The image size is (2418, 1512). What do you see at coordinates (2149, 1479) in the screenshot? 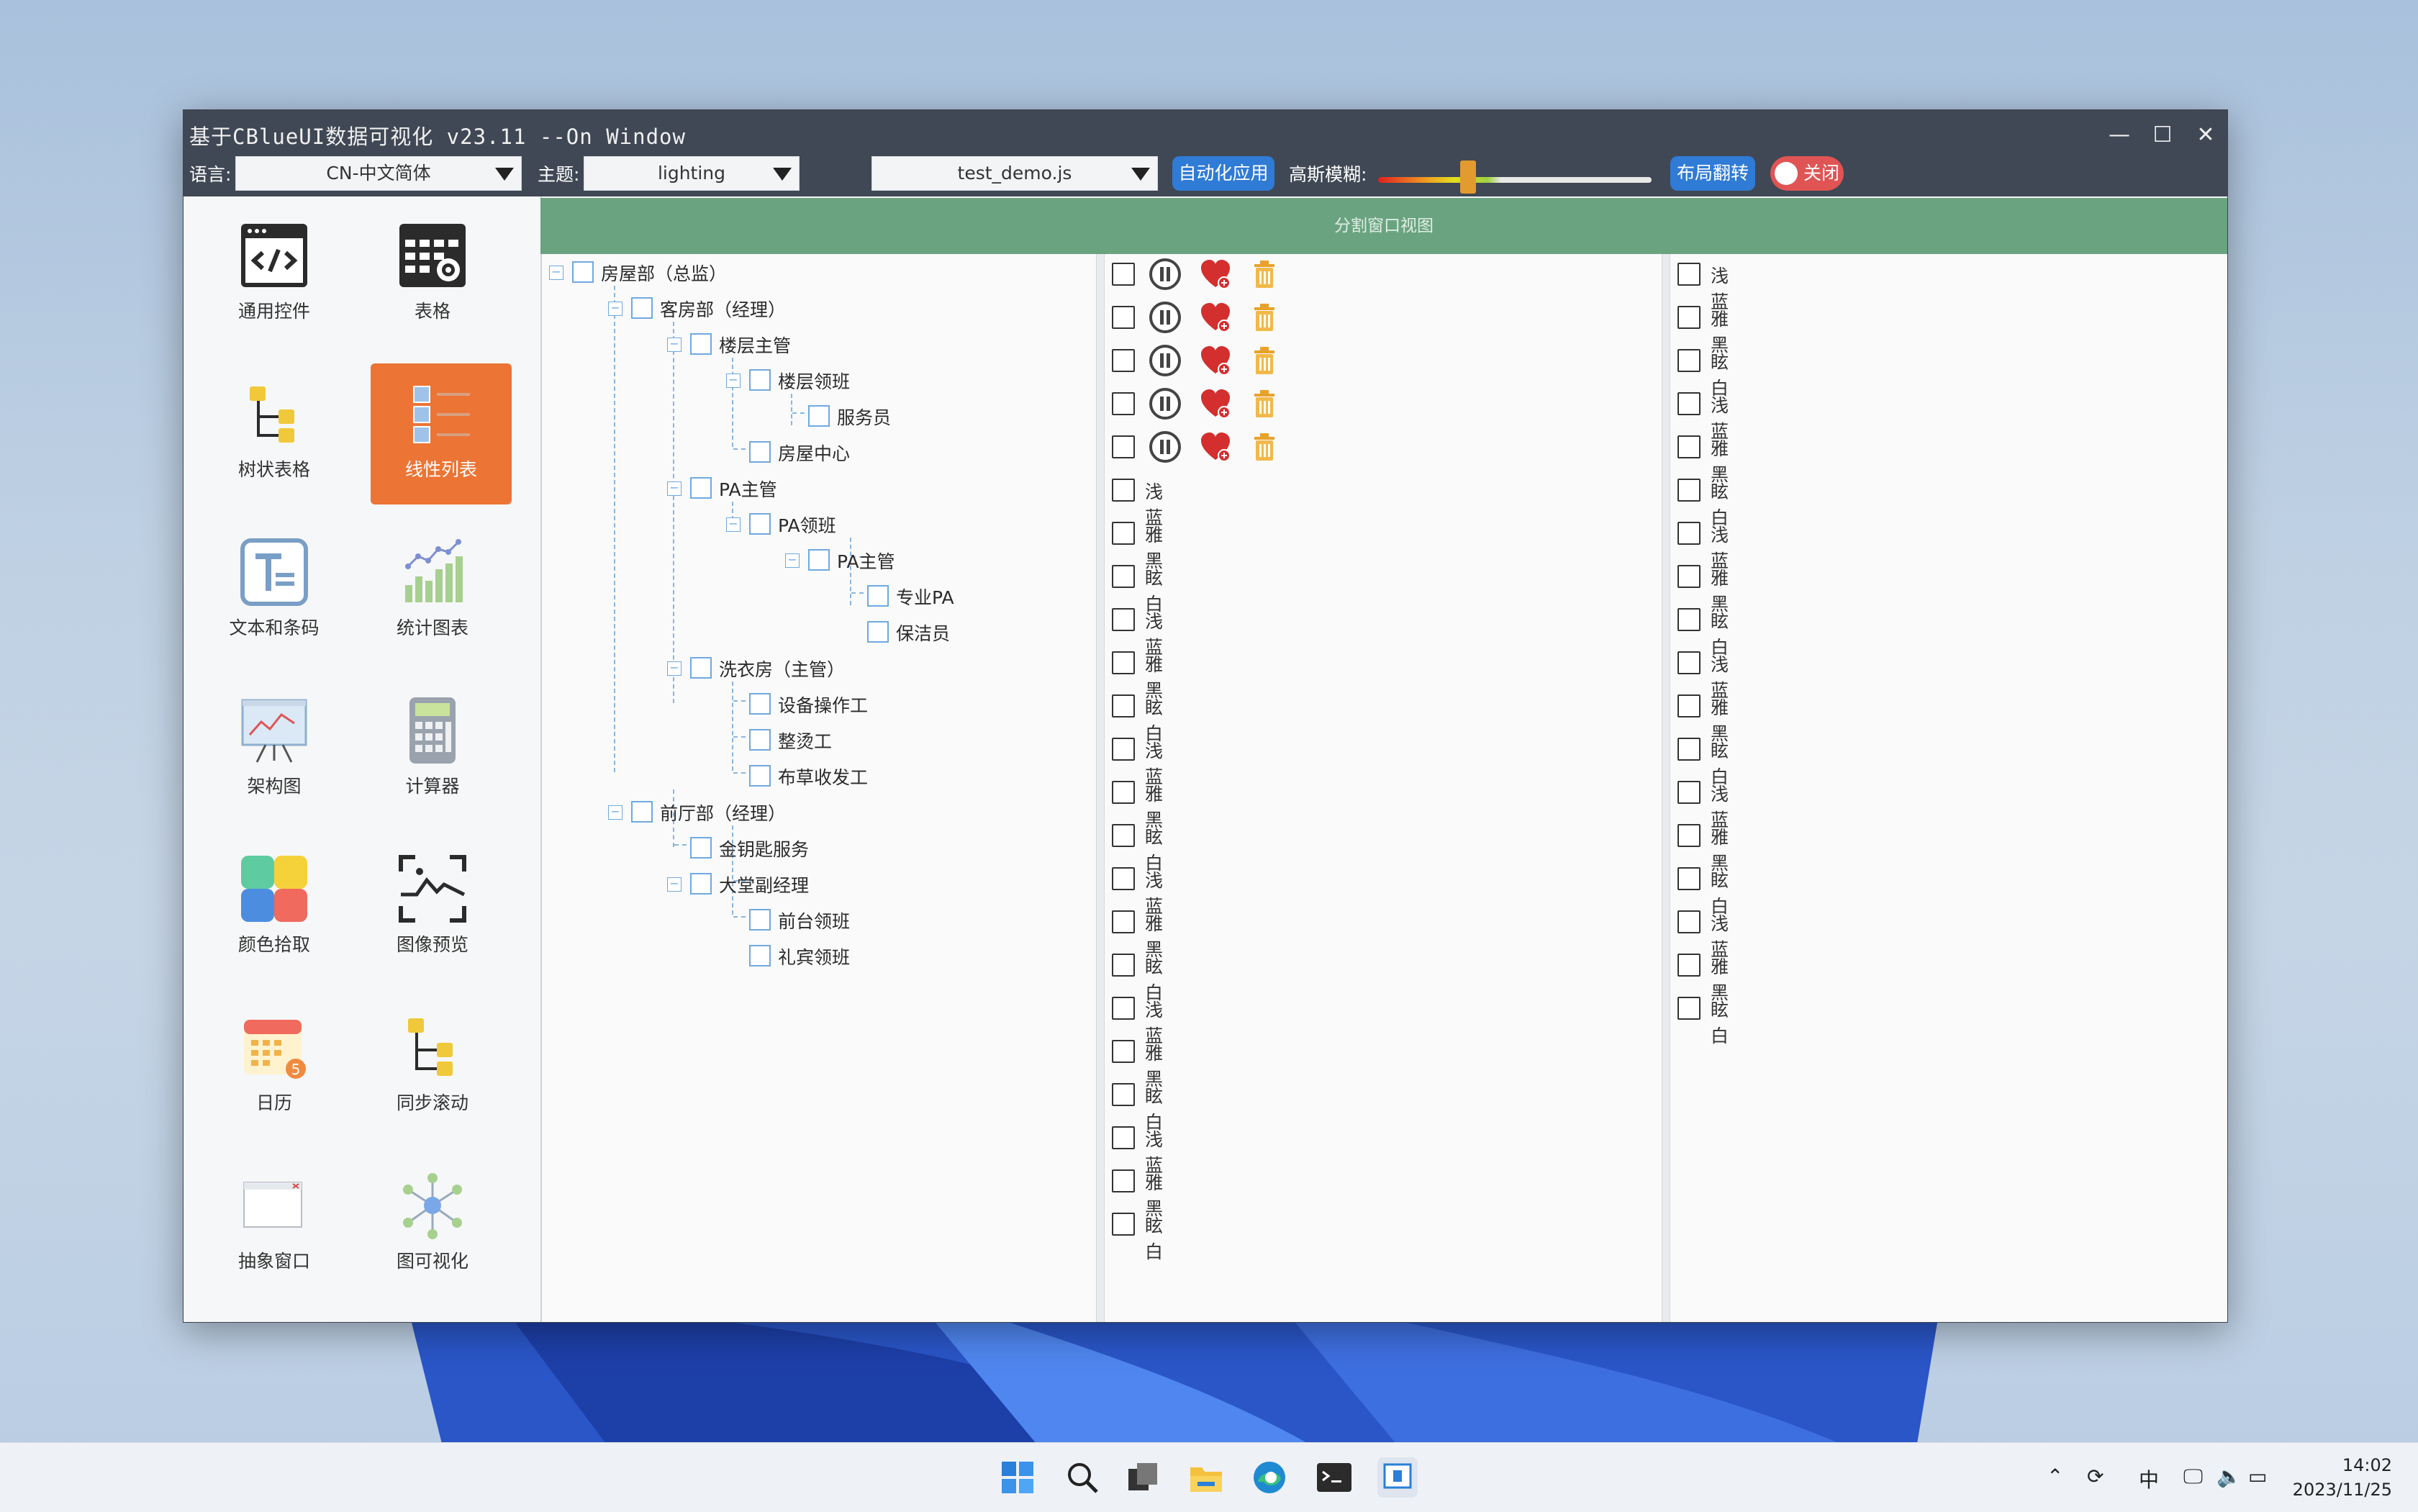
I see `ime-indicator: 中` at bounding box center [2149, 1479].